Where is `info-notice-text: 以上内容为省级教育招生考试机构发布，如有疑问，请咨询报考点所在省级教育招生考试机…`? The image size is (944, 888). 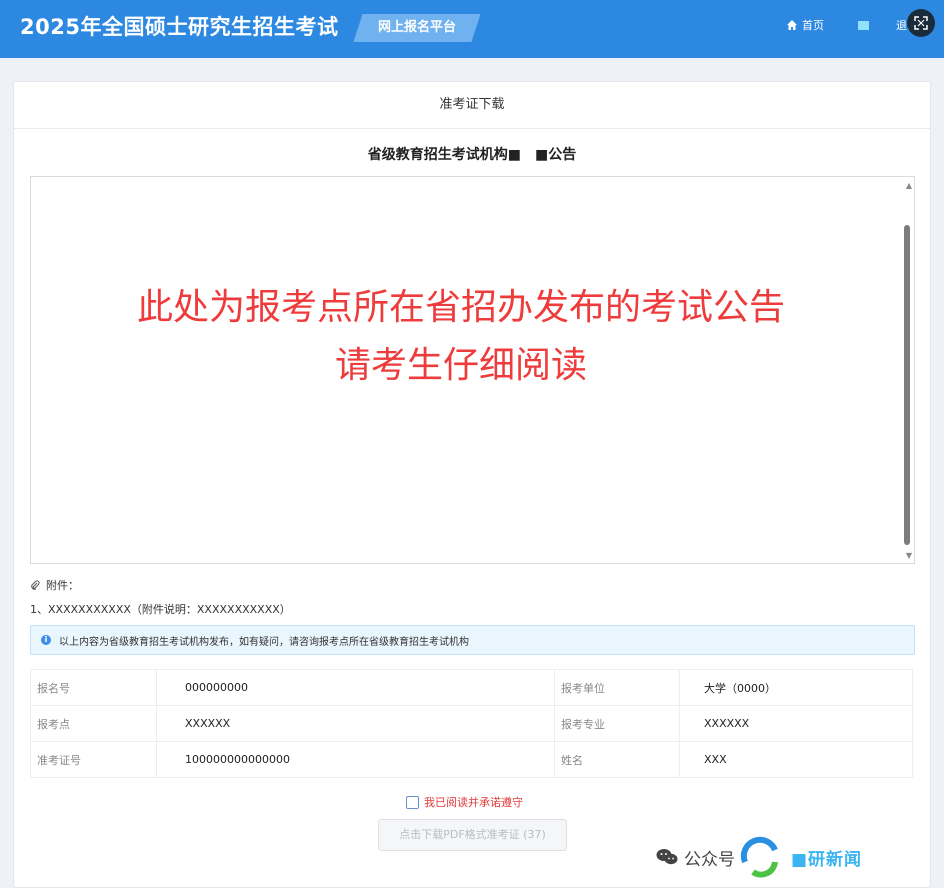 info-notice-text: 以上内容为省级教育招生考试机构发布，如有疑问，请咨询报考点所在省级教育招生考试机… is located at coordinates (264, 642).